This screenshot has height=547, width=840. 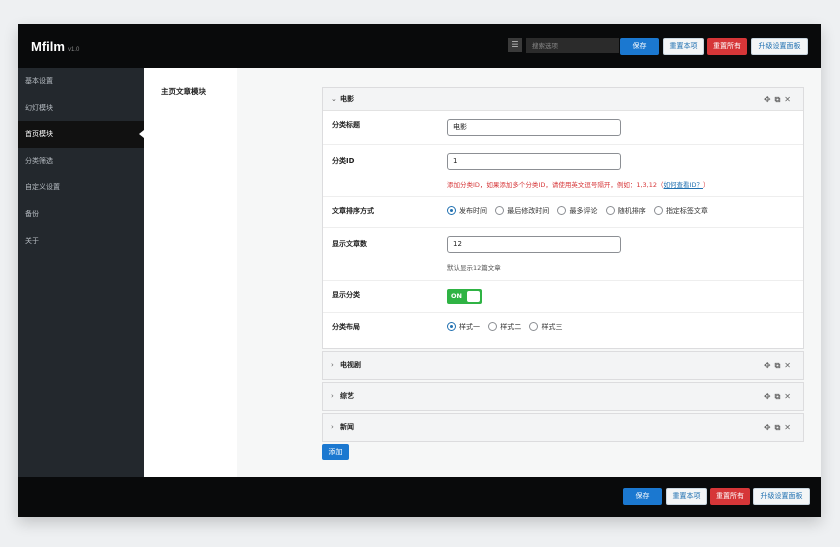 I want to click on row-layout: 分类布局 样式一 样式二 样式三, so click(x=563, y=329).